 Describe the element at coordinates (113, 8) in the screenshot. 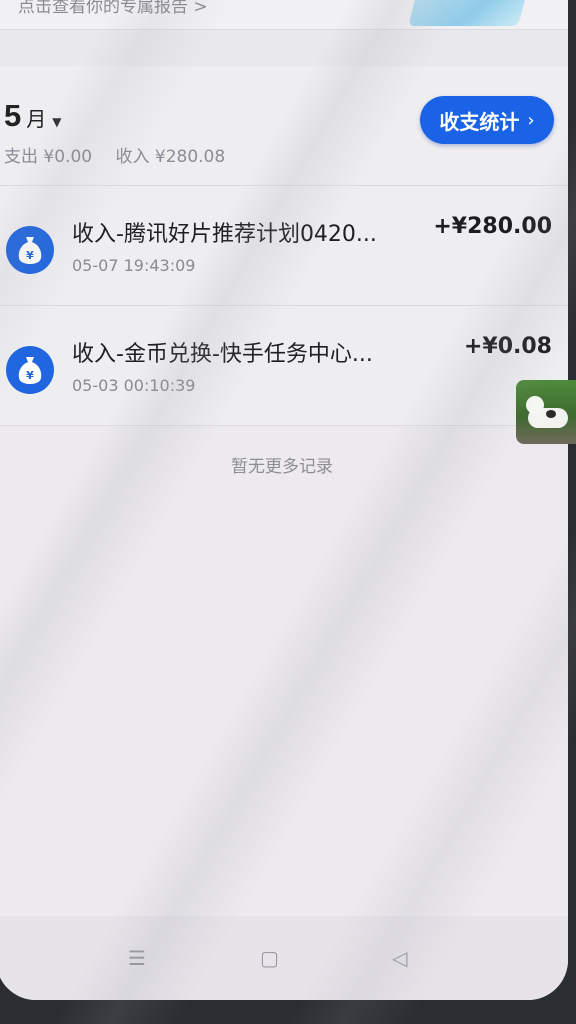

I see `report-banner-text: 点击查看你的专属报告 >` at that location.